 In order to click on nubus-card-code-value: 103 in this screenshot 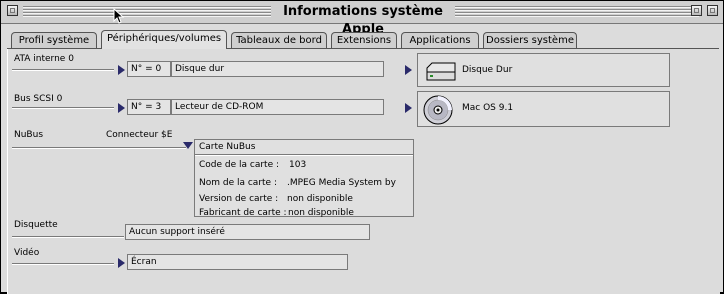, I will do `click(298, 165)`.